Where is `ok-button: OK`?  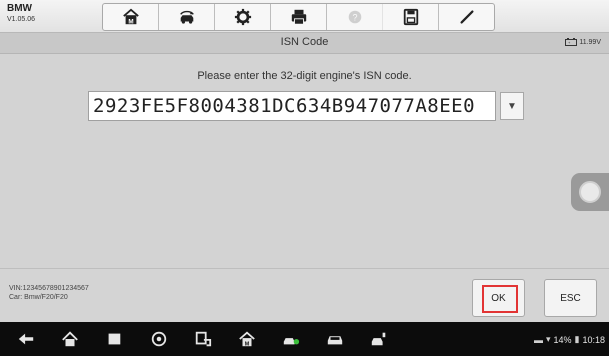
ok-button: OK is located at coordinates (498, 298).